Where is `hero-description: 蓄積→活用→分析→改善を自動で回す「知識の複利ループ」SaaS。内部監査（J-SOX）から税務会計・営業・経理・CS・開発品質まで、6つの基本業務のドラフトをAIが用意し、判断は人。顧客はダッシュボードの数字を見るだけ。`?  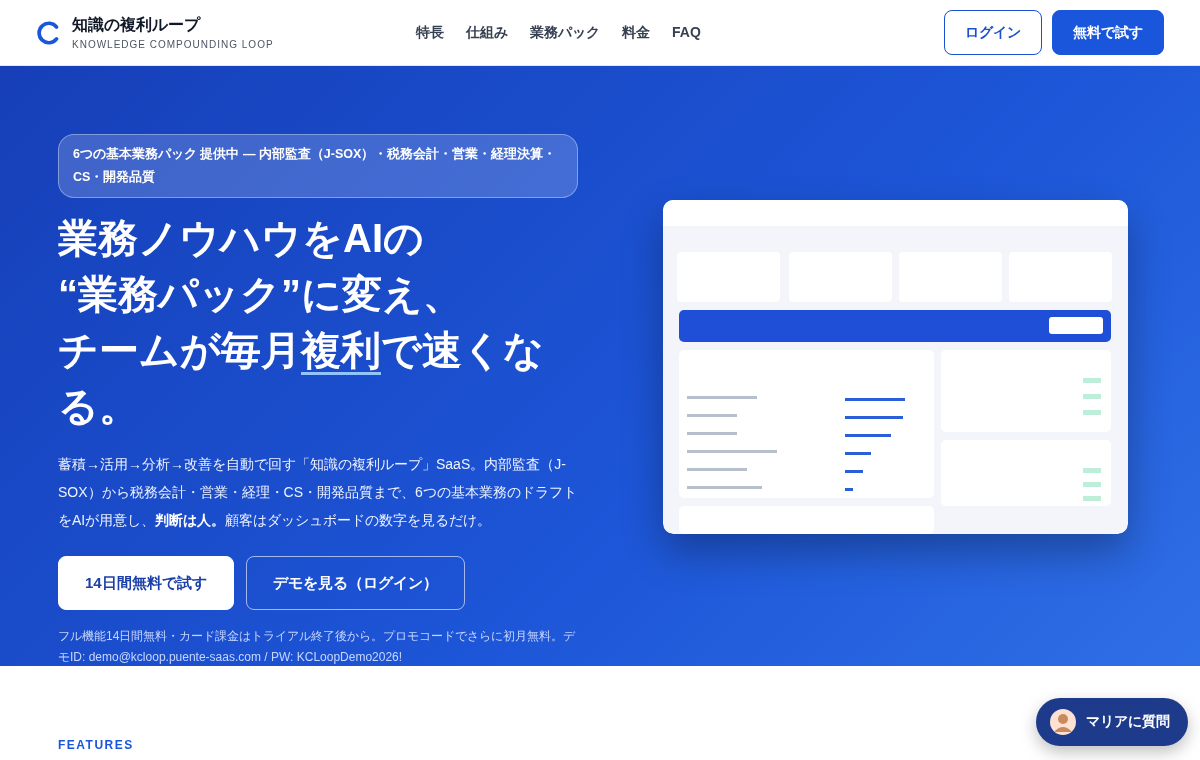 hero-description: 蓄積→活用→分析→改善を自動で回す「知識の複利ループ」SaaS。内部監査（J-SOX）から税務会計・営業・経理・CS・開発品質まで、6つの基本業務のドラフトをAIが用意し、判断は人。顧客はダッシュボードの数字を見るだけ。 is located at coordinates (318, 492).